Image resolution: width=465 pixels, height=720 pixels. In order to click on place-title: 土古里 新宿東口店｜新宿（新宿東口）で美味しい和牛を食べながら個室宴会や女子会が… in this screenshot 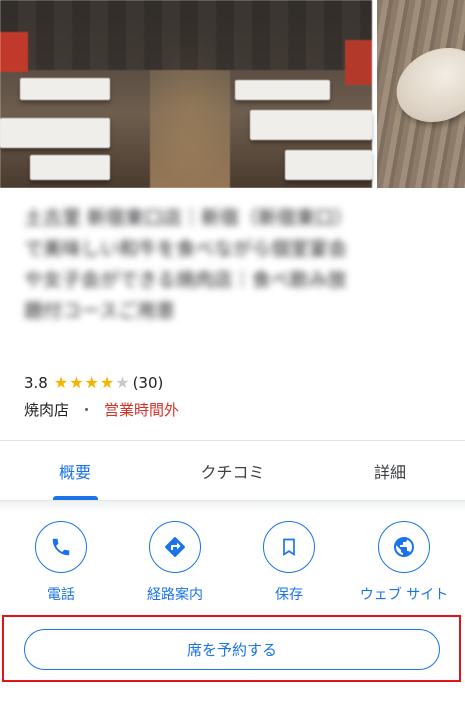, I will do `click(189, 264)`.